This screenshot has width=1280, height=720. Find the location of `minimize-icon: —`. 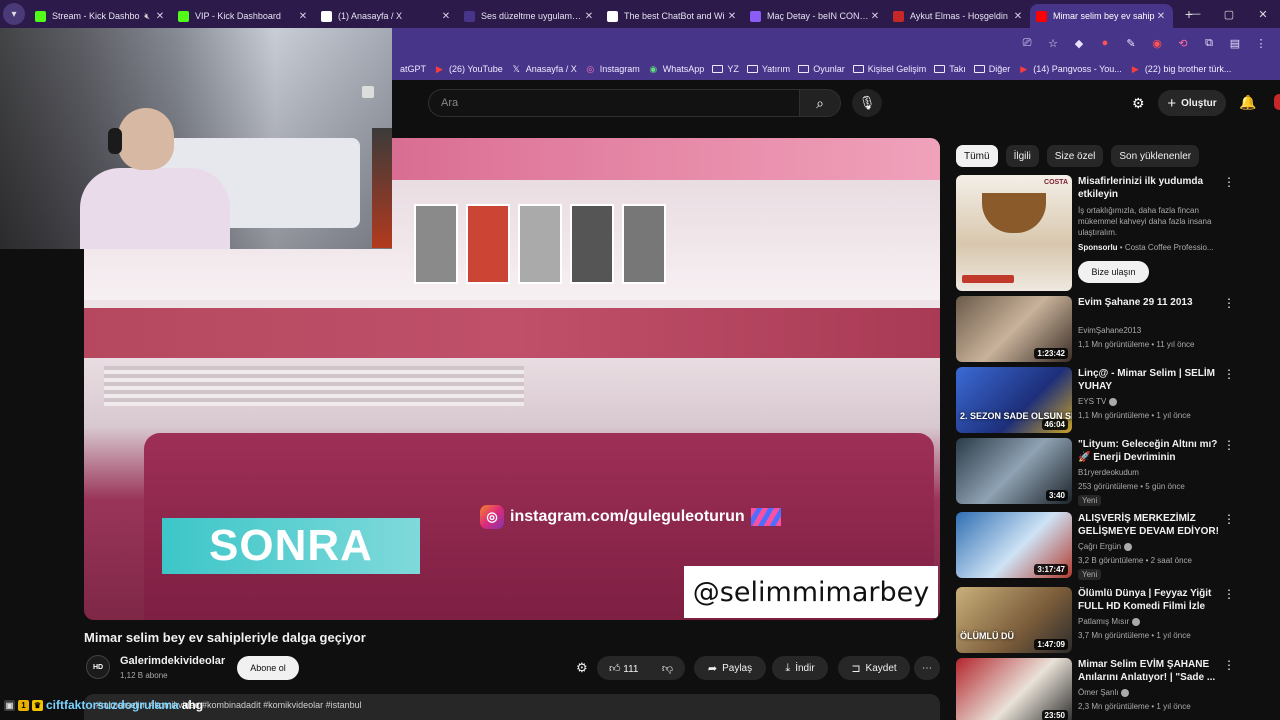

minimize-icon: — is located at coordinates (1195, 14).